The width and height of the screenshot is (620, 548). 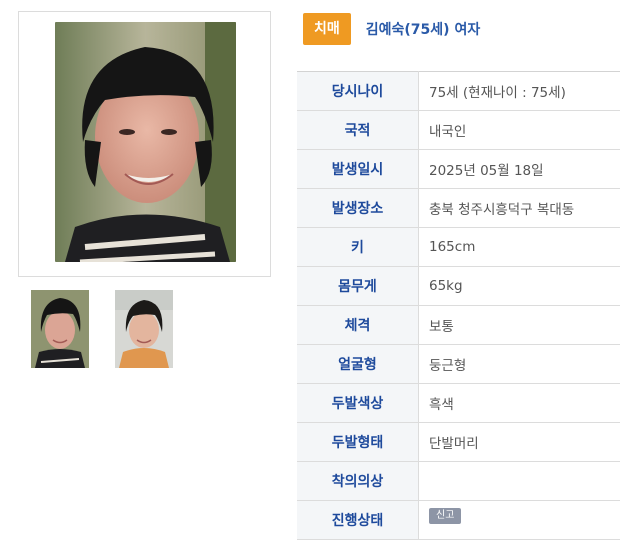 I want to click on row-label-build: 체격, so click(x=358, y=325).